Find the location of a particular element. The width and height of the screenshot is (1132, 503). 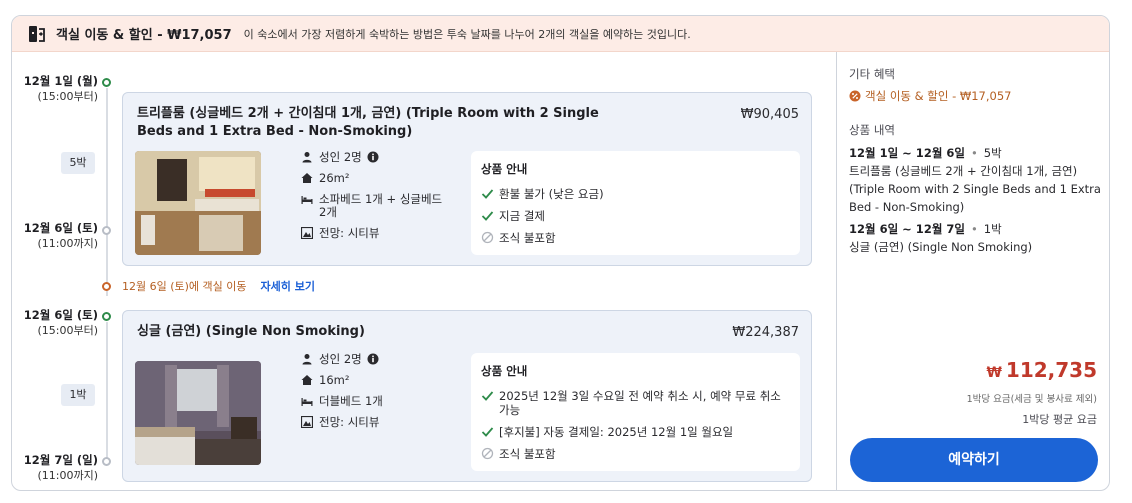

product-info-item: 환불 불가 (낮은 요금) is located at coordinates (635, 194).